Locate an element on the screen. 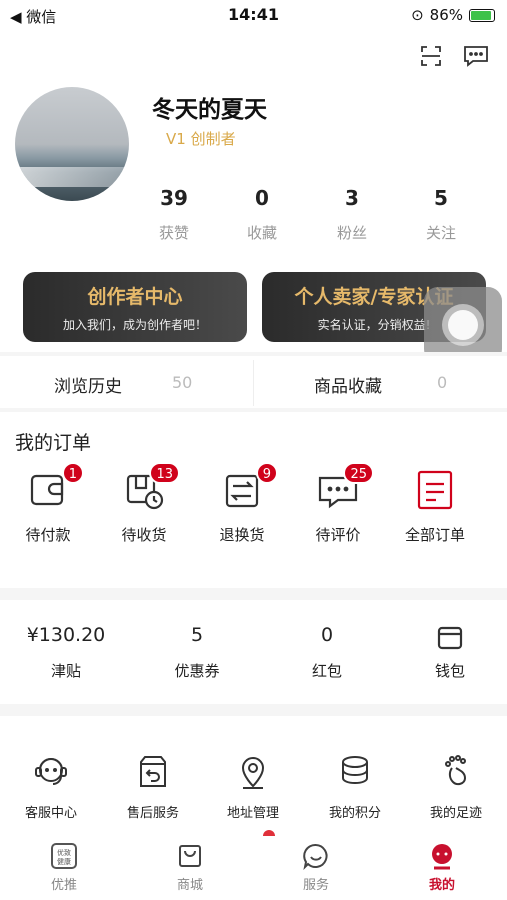 The width and height of the screenshot is (507, 900). shopping-bag-icon is located at coordinates (190, 856).